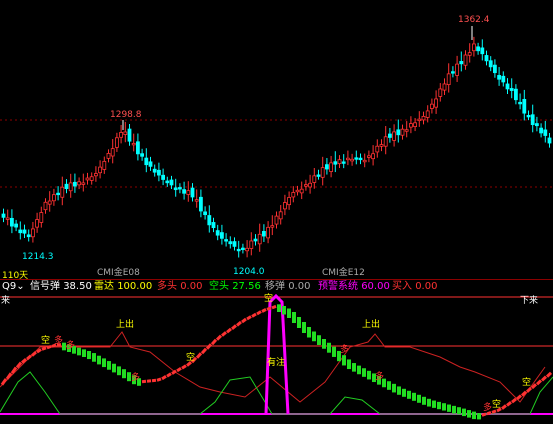 The image size is (553, 424). I want to click on duo-label-3: 多, so click(136, 378).